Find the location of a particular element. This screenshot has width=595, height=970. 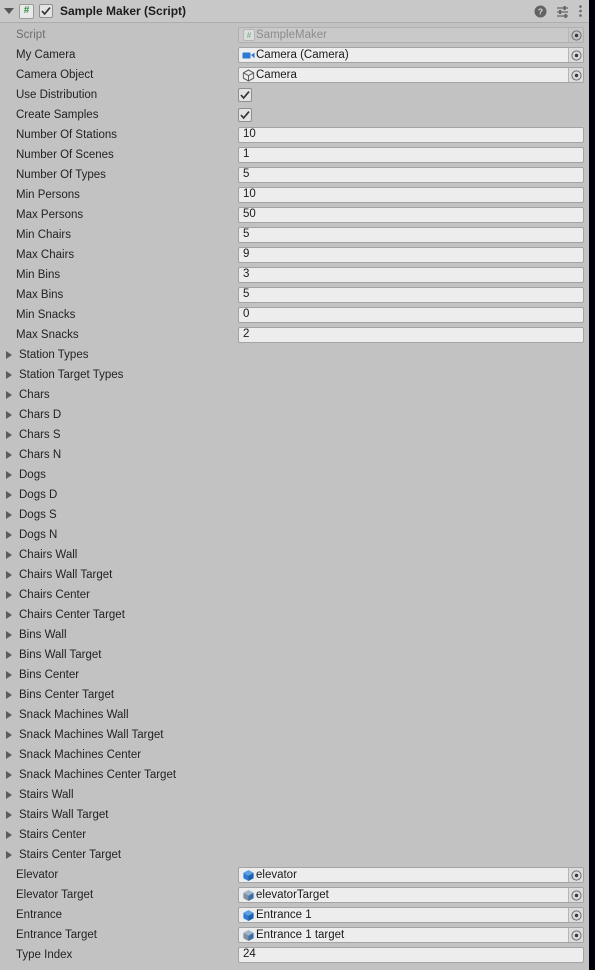

object-reference-field: elevator is located at coordinates (411, 875).